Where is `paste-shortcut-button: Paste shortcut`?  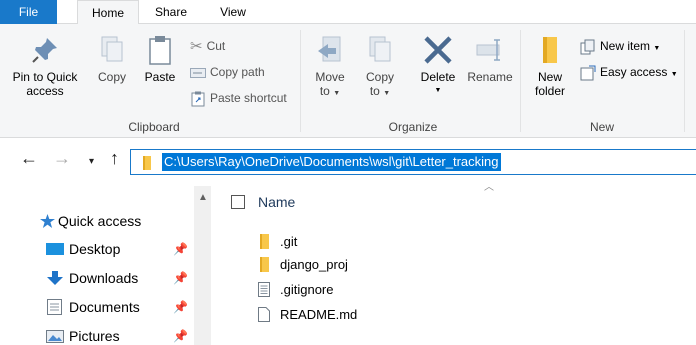 paste-shortcut-button: Paste shortcut is located at coordinates (238, 98).